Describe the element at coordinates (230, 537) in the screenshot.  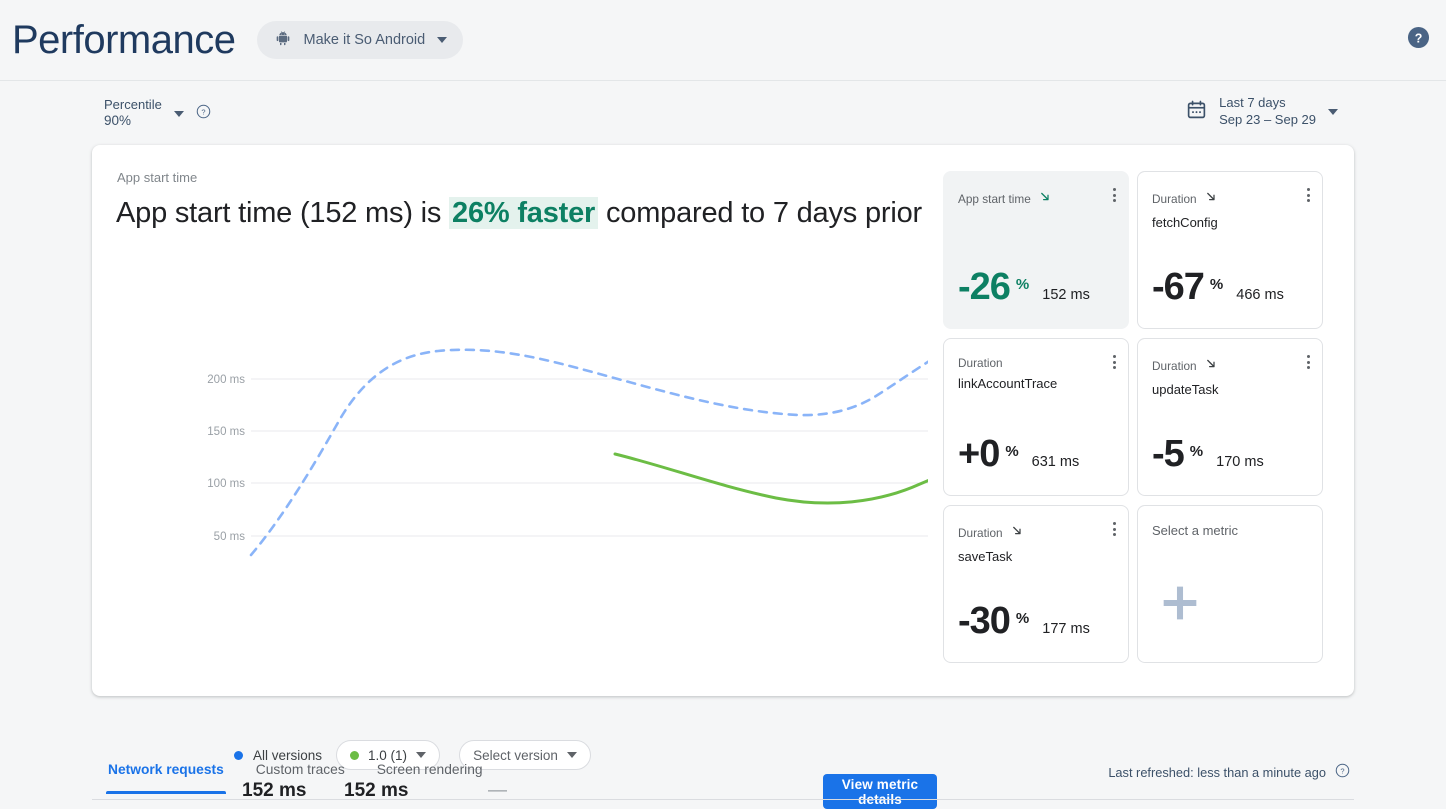
I see `y-tick-label: 50 ms` at that location.